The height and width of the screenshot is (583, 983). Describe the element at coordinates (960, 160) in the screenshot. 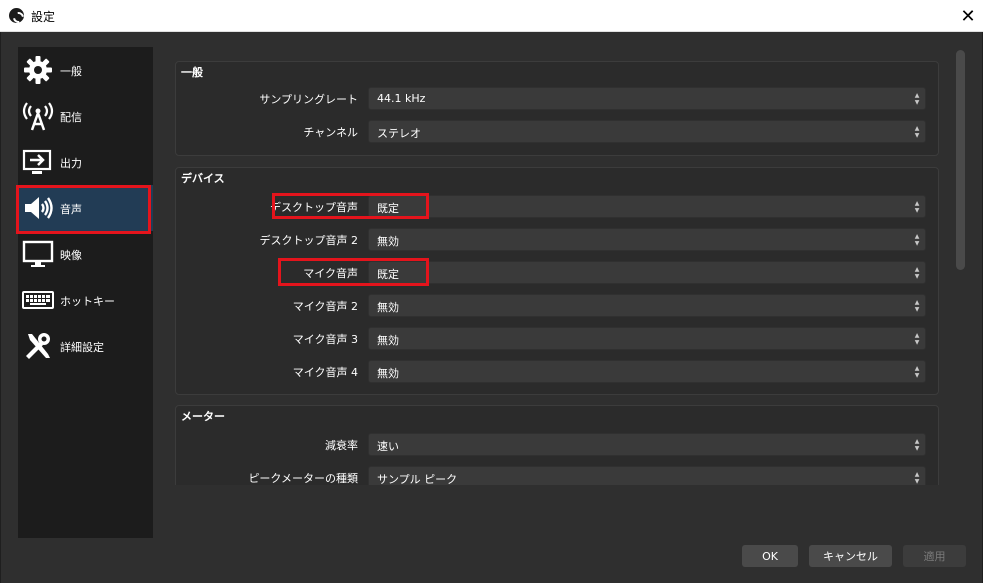

I see `scrollbar-thumb` at that location.